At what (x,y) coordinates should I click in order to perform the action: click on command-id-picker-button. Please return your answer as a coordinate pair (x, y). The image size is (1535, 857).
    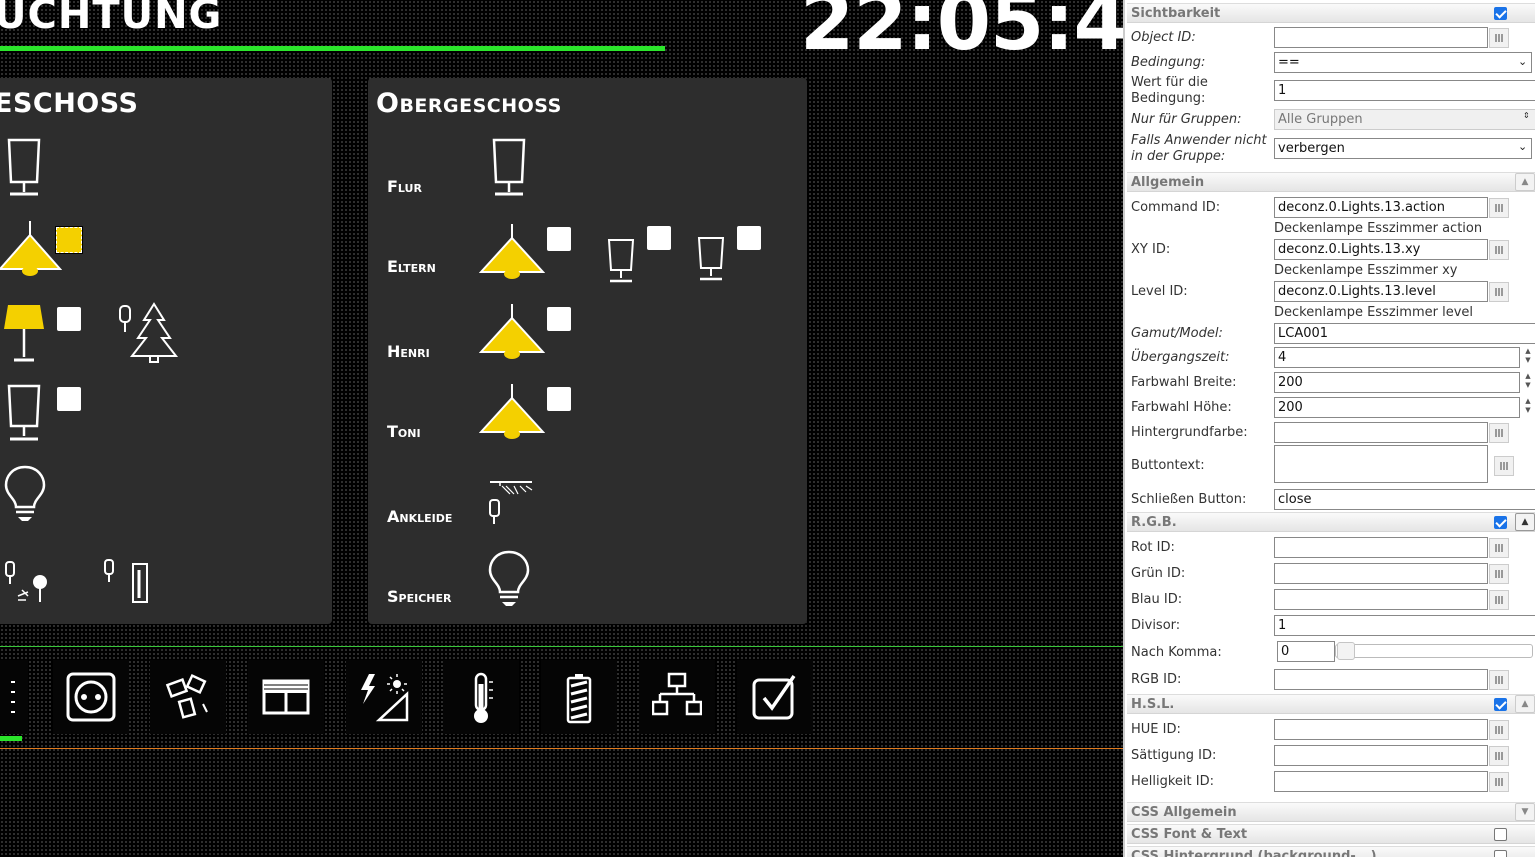
    Looking at the image, I should click on (1499, 208).